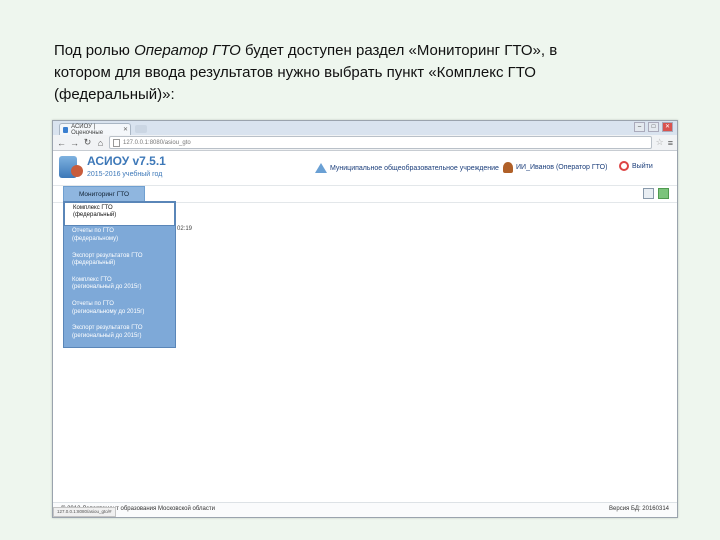 This screenshot has height=540, width=720. What do you see at coordinates (639, 127) in the screenshot?
I see `minimize-icon: –` at bounding box center [639, 127].